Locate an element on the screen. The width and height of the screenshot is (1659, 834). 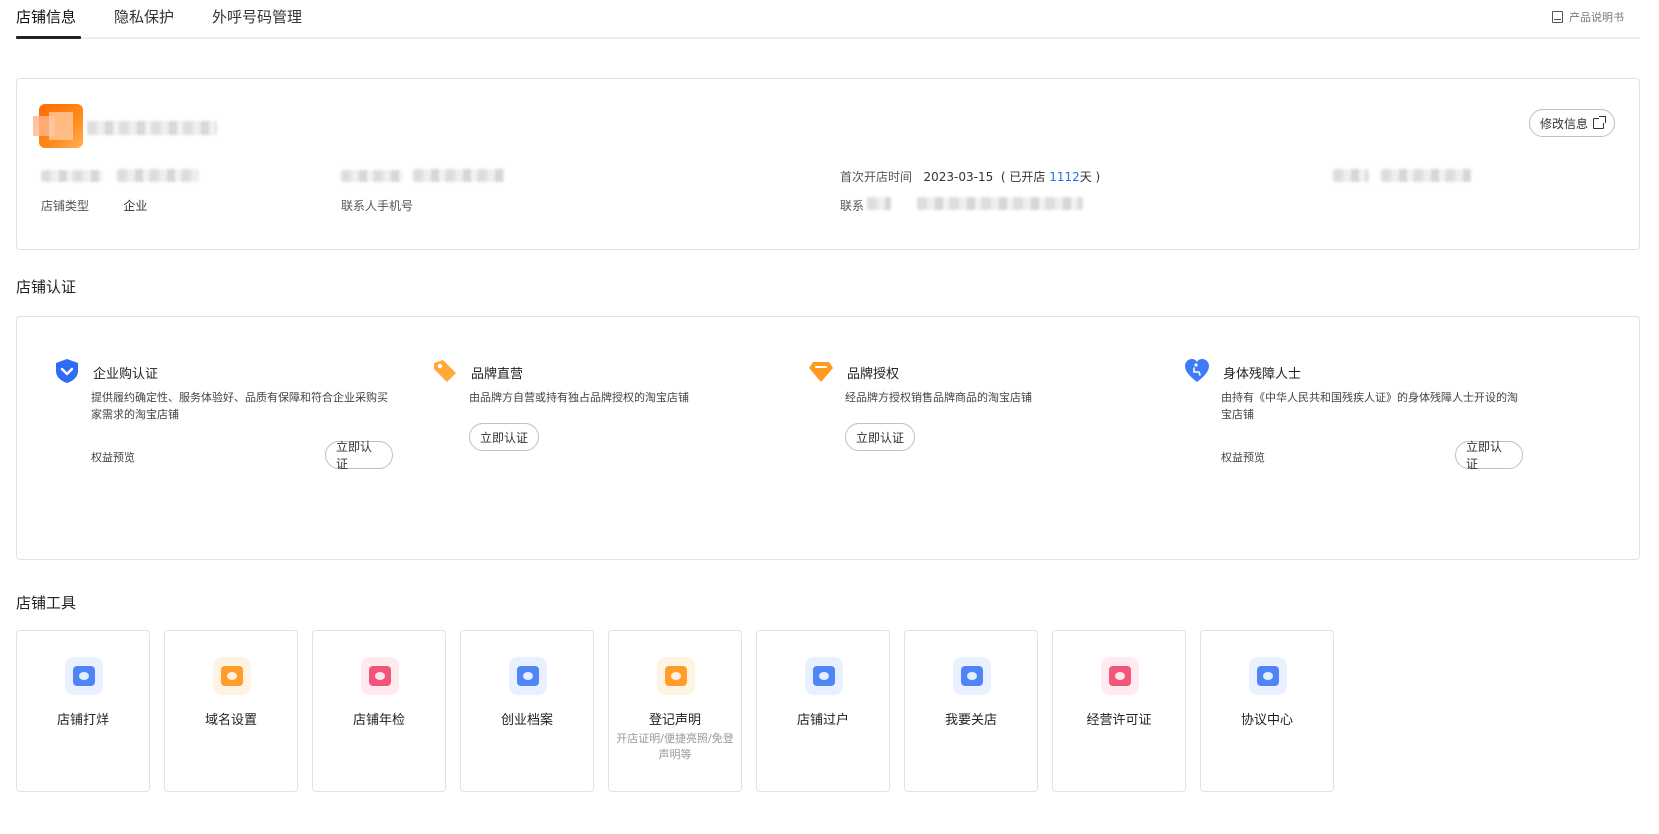
cert-description: 提供履约确定性、服务体验好、品质有保障和符合企业采购买家需求的淘宝店铺 is located at coordinates (239, 406).